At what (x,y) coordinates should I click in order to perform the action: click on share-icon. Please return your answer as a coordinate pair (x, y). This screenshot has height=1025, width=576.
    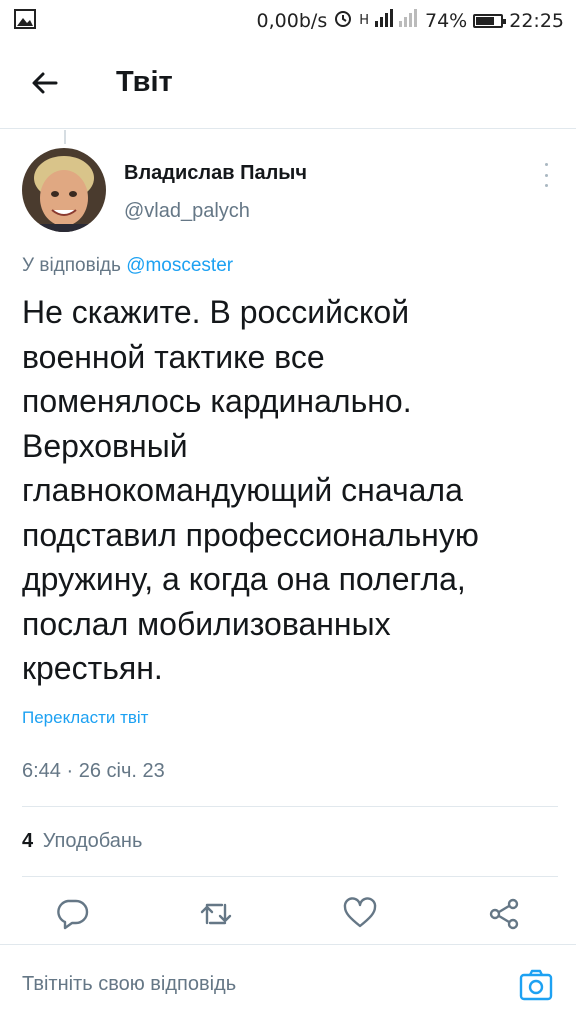
    Looking at the image, I should click on (504, 914).